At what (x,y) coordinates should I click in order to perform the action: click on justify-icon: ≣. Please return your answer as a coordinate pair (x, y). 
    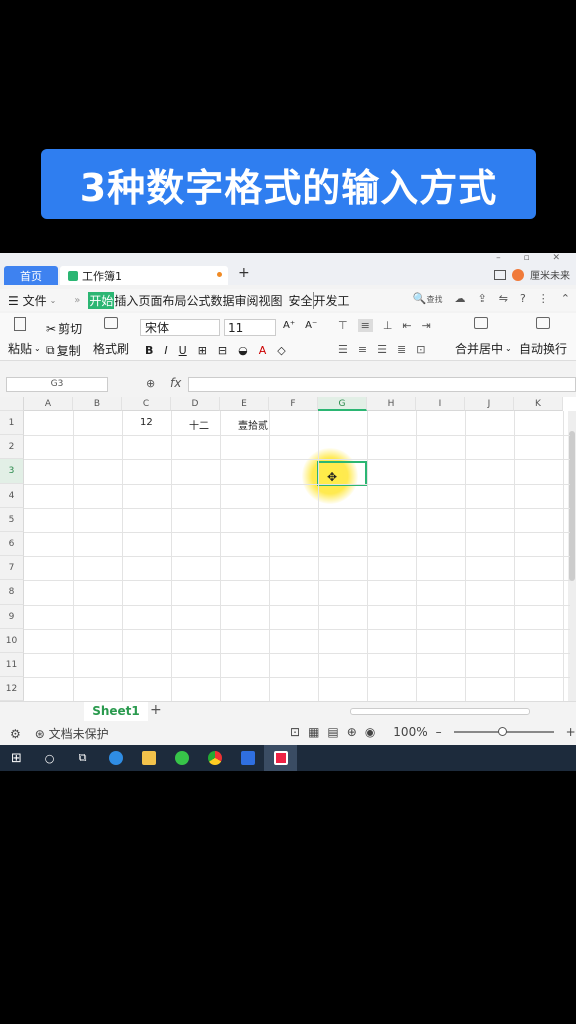
    Looking at the image, I should click on (401, 349).